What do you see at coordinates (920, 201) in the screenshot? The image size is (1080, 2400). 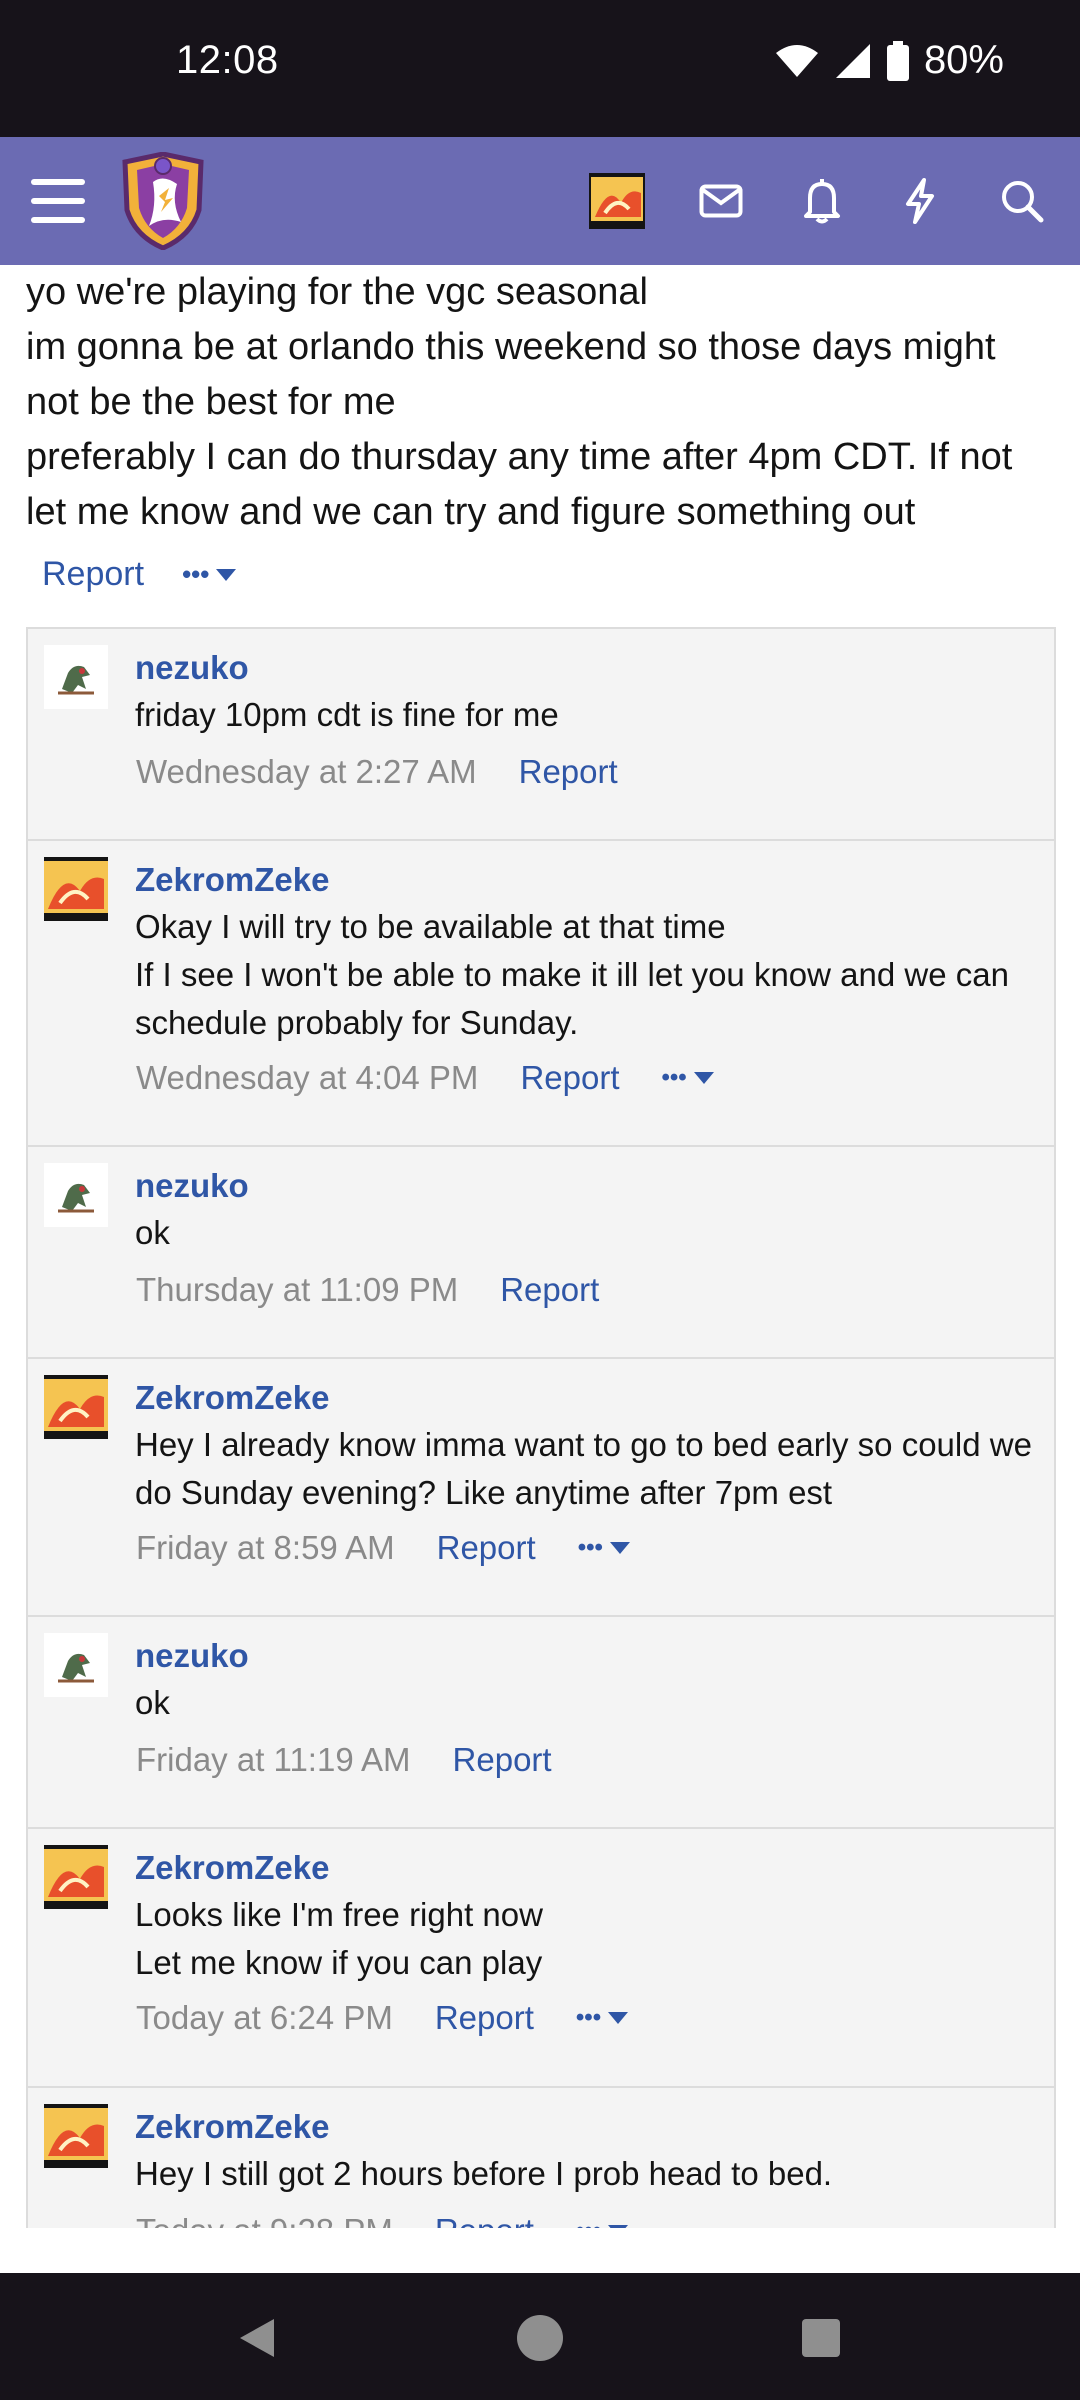 I see `whats-new-button` at bounding box center [920, 201].